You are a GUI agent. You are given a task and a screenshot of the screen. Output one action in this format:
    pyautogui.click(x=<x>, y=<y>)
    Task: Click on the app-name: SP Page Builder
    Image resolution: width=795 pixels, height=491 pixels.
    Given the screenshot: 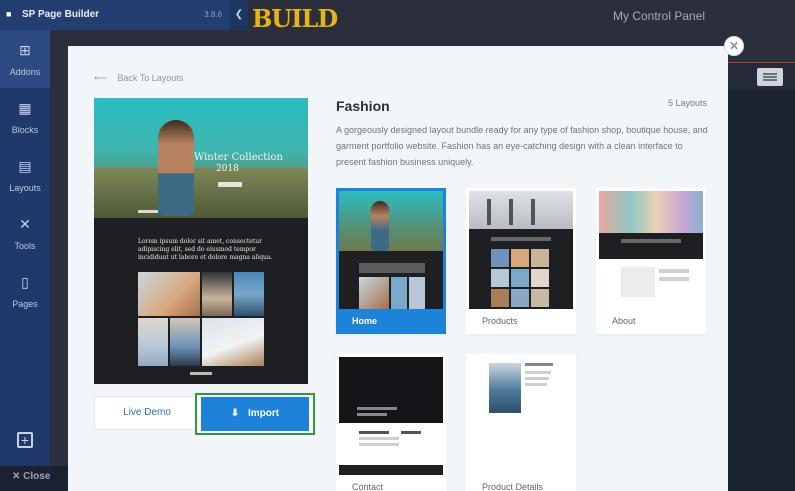 What is the action you would take?
    pyautogui.click(x=61, y=14)
    